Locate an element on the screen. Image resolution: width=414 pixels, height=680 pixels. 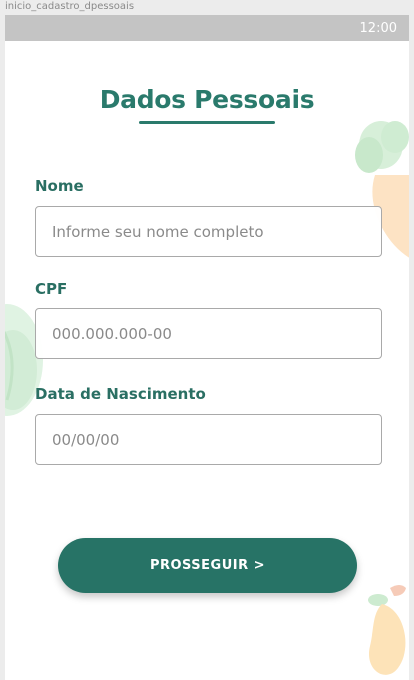
birthdate-label: Data de Nascimento is located at coordinates (120, 394).